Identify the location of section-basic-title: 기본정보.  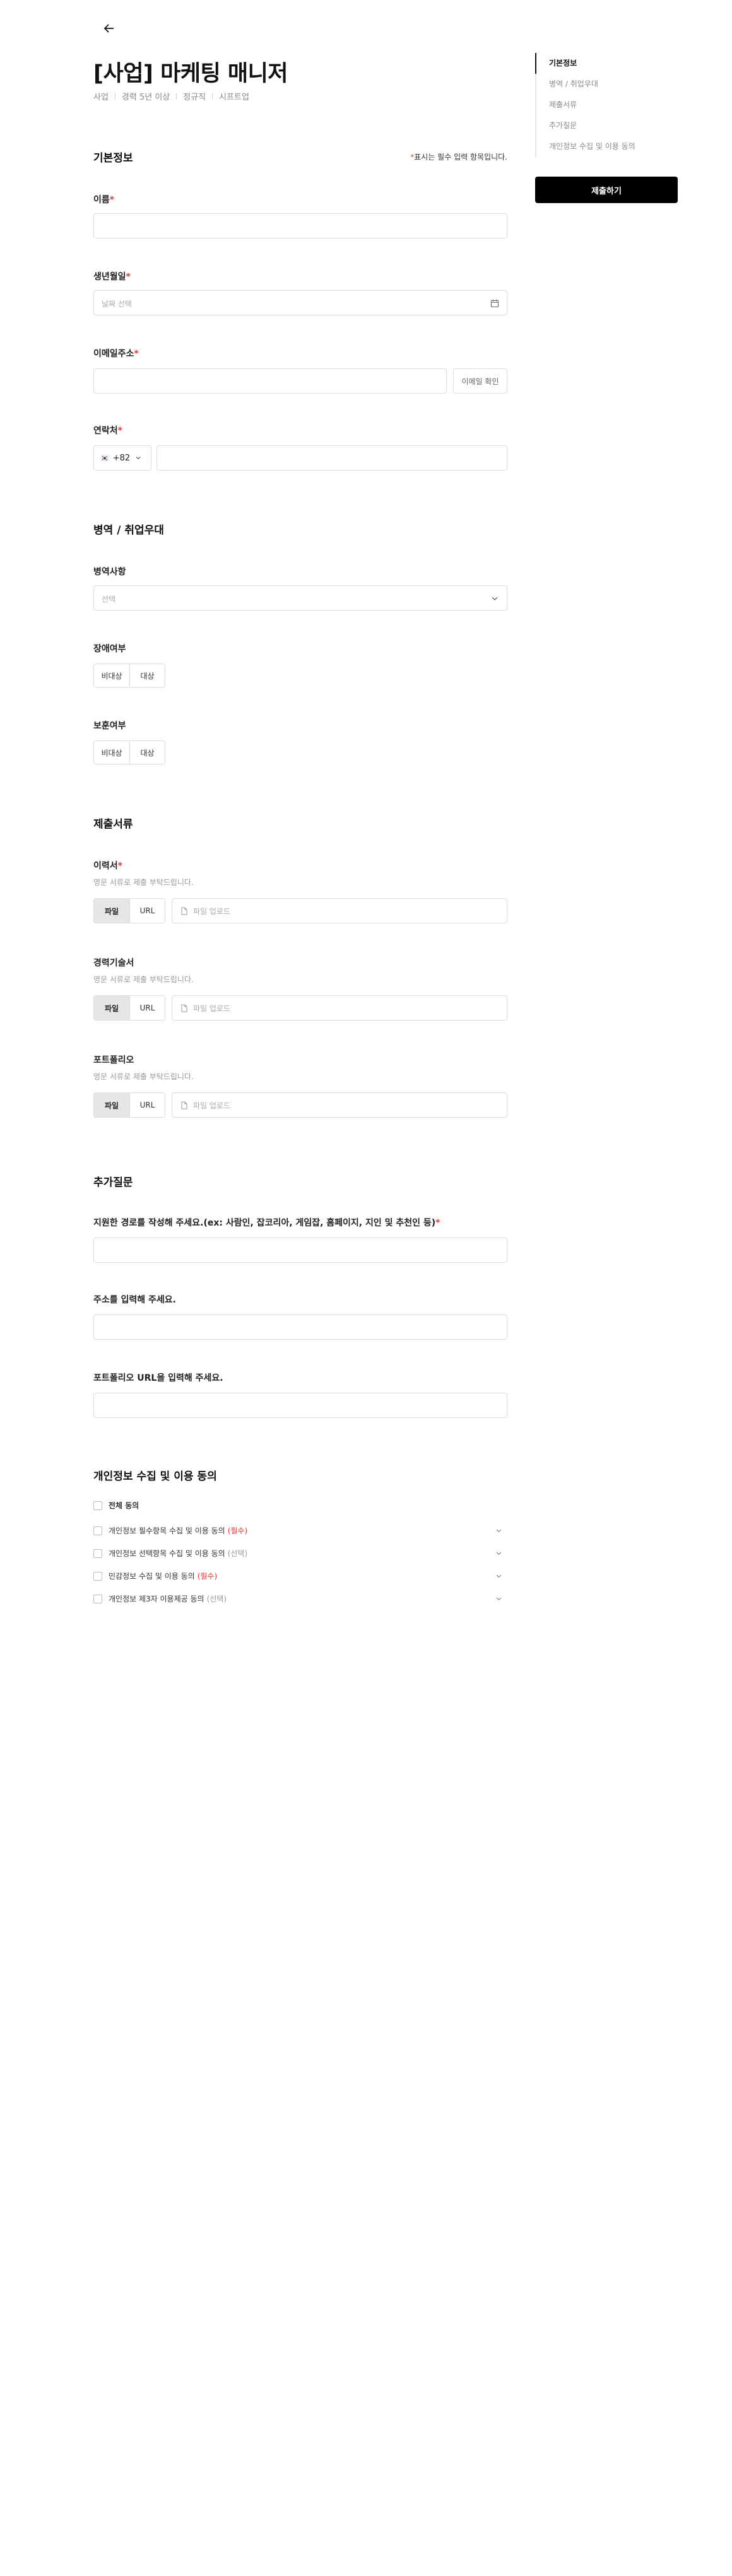
(113, 158).